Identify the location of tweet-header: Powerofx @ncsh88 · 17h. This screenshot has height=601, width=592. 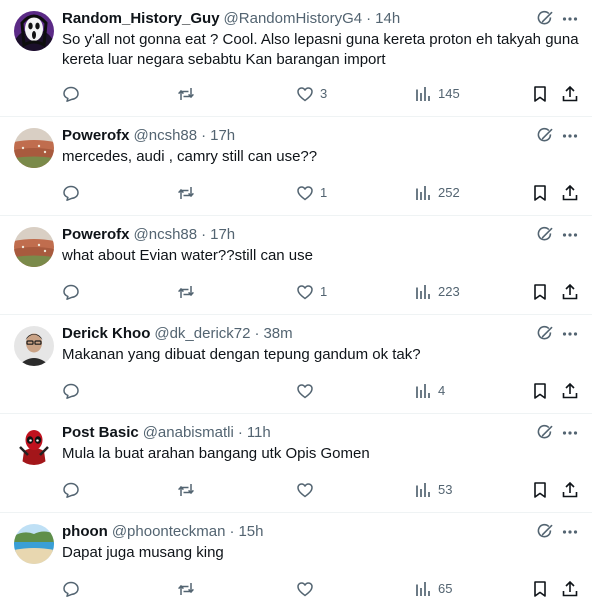
(148, 235).